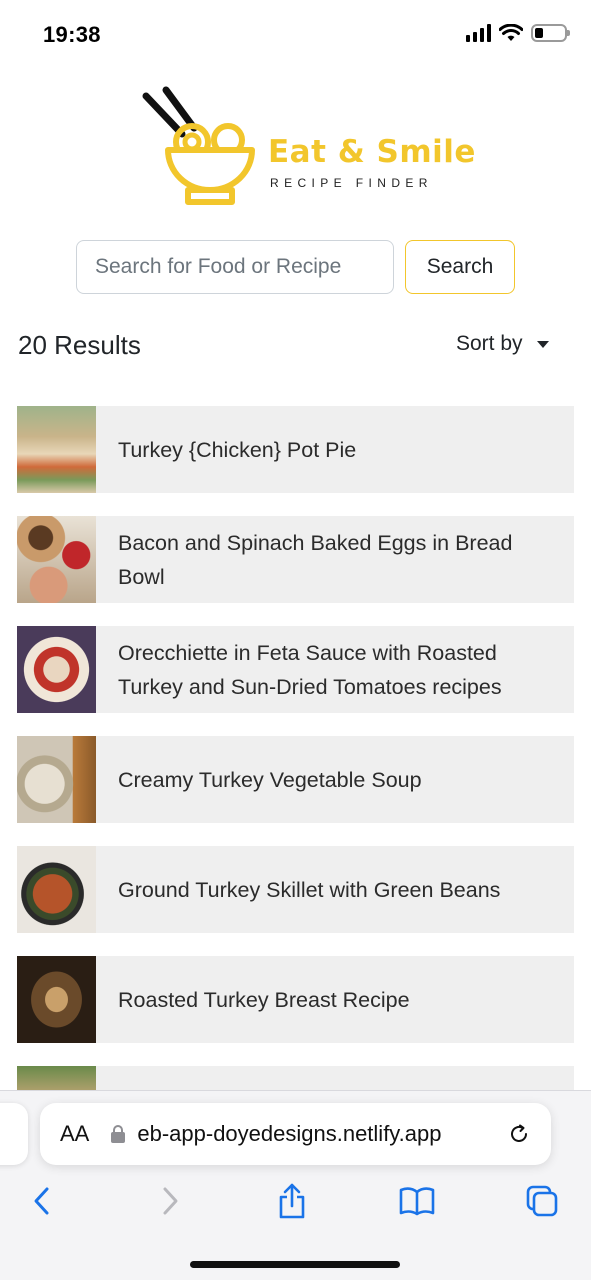  I want to click on forward-icon, so click(170, 1201).